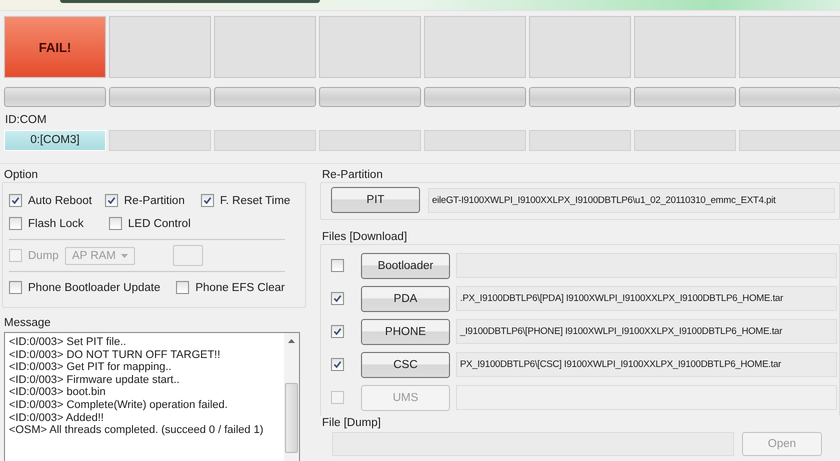 The image size is (840, 461). What do you see at coordinates (95, 380) in the screenshot?
I see `log-line: <ID:0/003> Firmware update start..` at bounding box center [95, 380].